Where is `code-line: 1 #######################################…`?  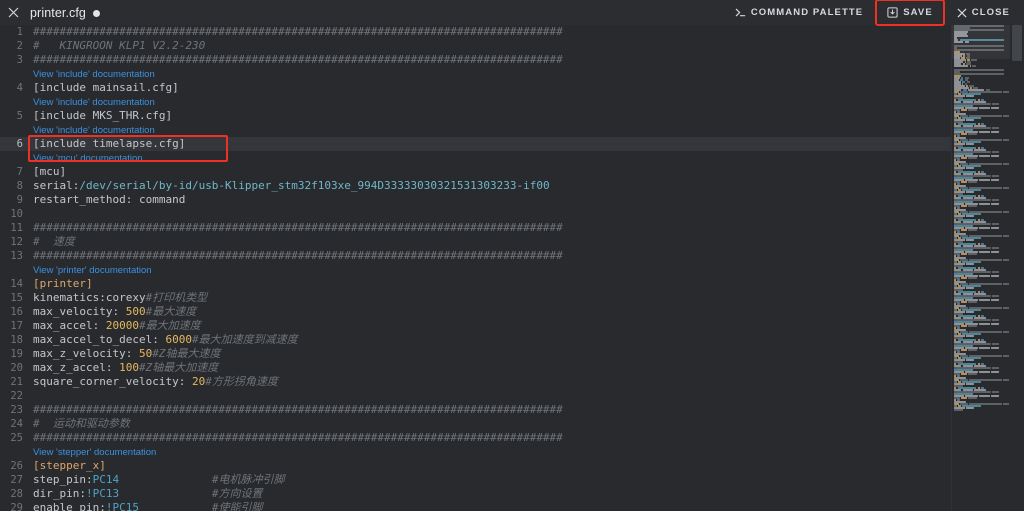
code-line: 1 #######################################… is located at coordinates (476, 32).